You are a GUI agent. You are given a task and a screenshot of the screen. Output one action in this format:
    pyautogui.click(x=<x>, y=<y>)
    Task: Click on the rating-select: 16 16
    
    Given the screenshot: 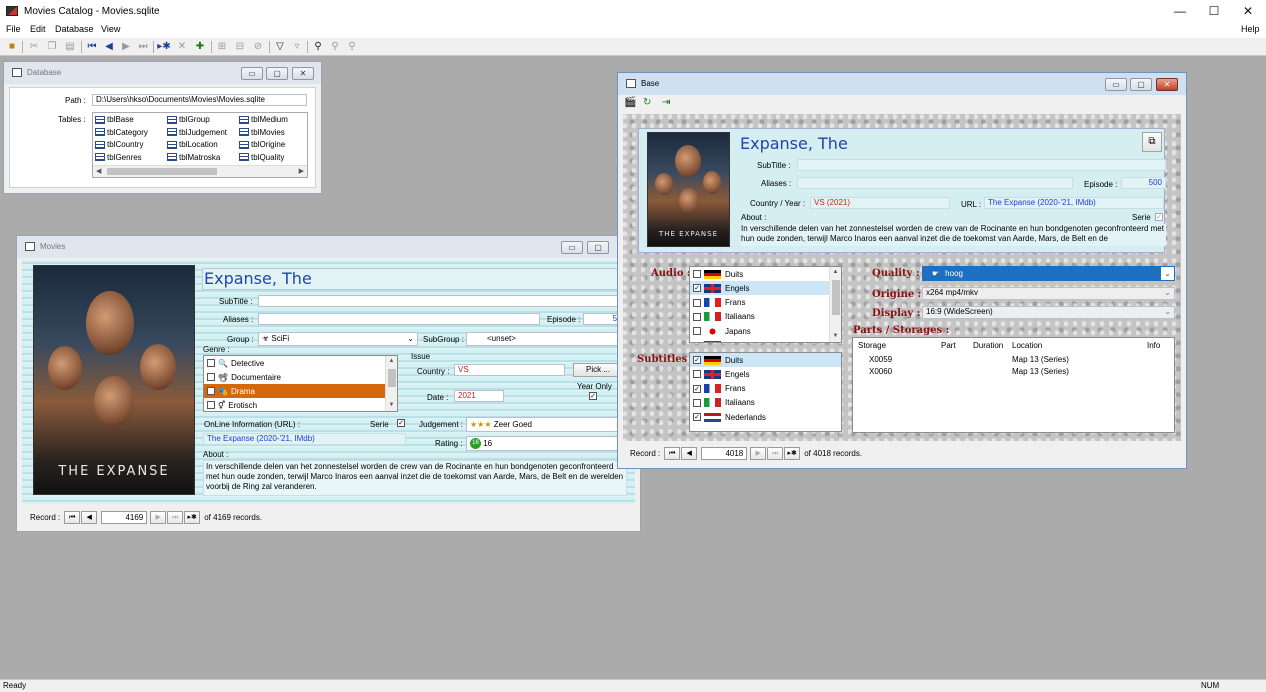 What is the action you would take?
    pyautogui.click(x=548, y=443)
    